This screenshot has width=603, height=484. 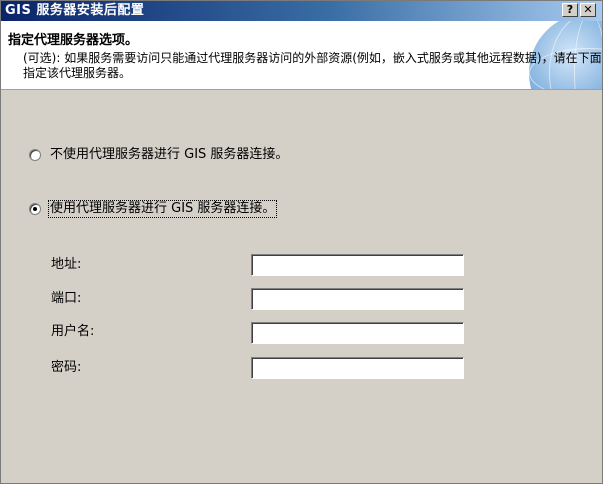 I want to click on use-proxy-option: 使用代理服务器进行 GIS 服务器连接。, so click(x=153, y=209).